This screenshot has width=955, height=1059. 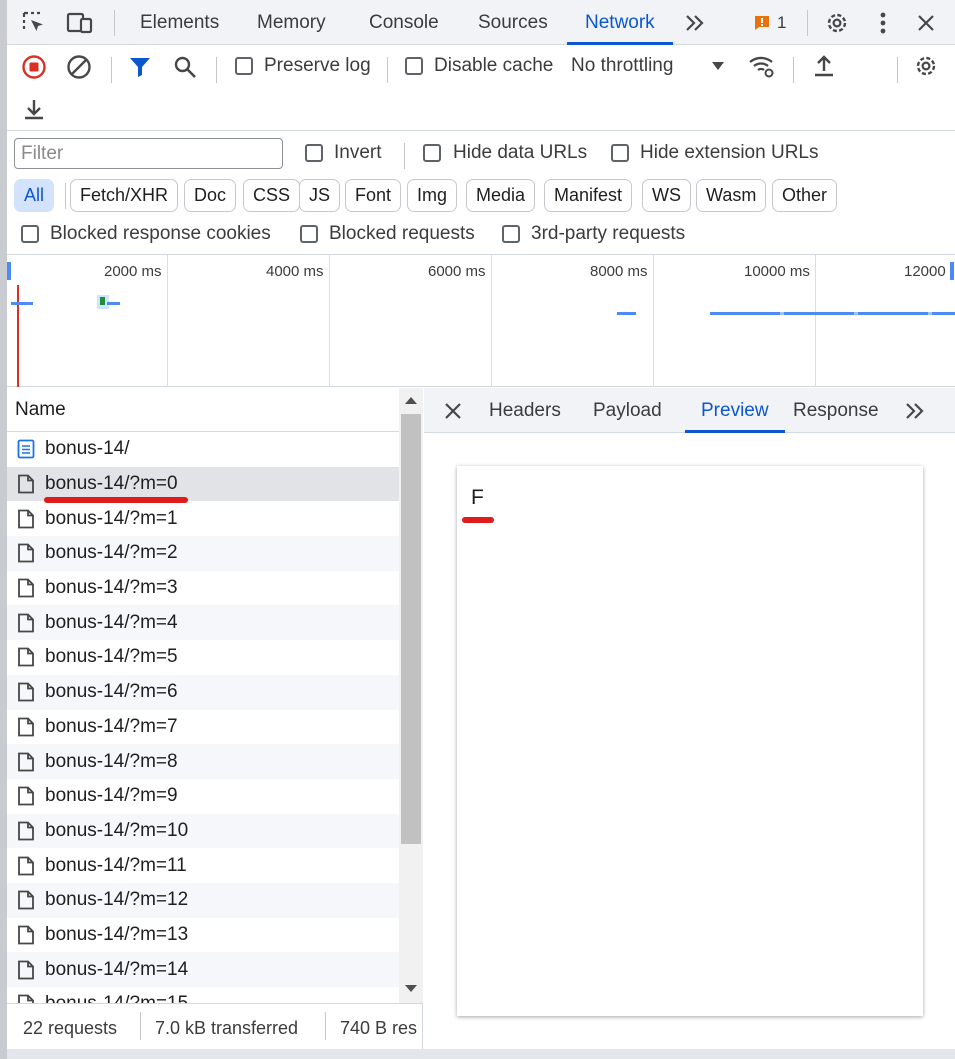 I want to click on search-icon, so click(x=185, y=67).